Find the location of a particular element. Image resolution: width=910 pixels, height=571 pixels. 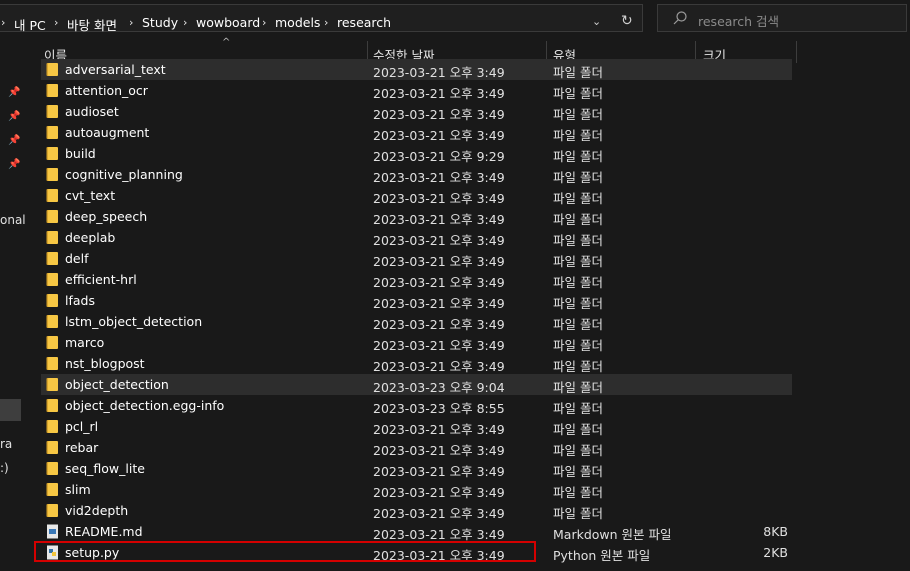

file-row: deeplab 2023-03-21 오후 3:49 파일 폴더 is located at coordinates (416, 237).